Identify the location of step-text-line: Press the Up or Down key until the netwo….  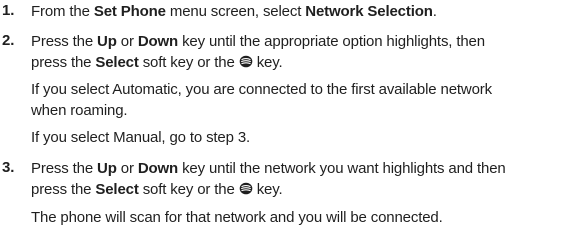
(268, 168).